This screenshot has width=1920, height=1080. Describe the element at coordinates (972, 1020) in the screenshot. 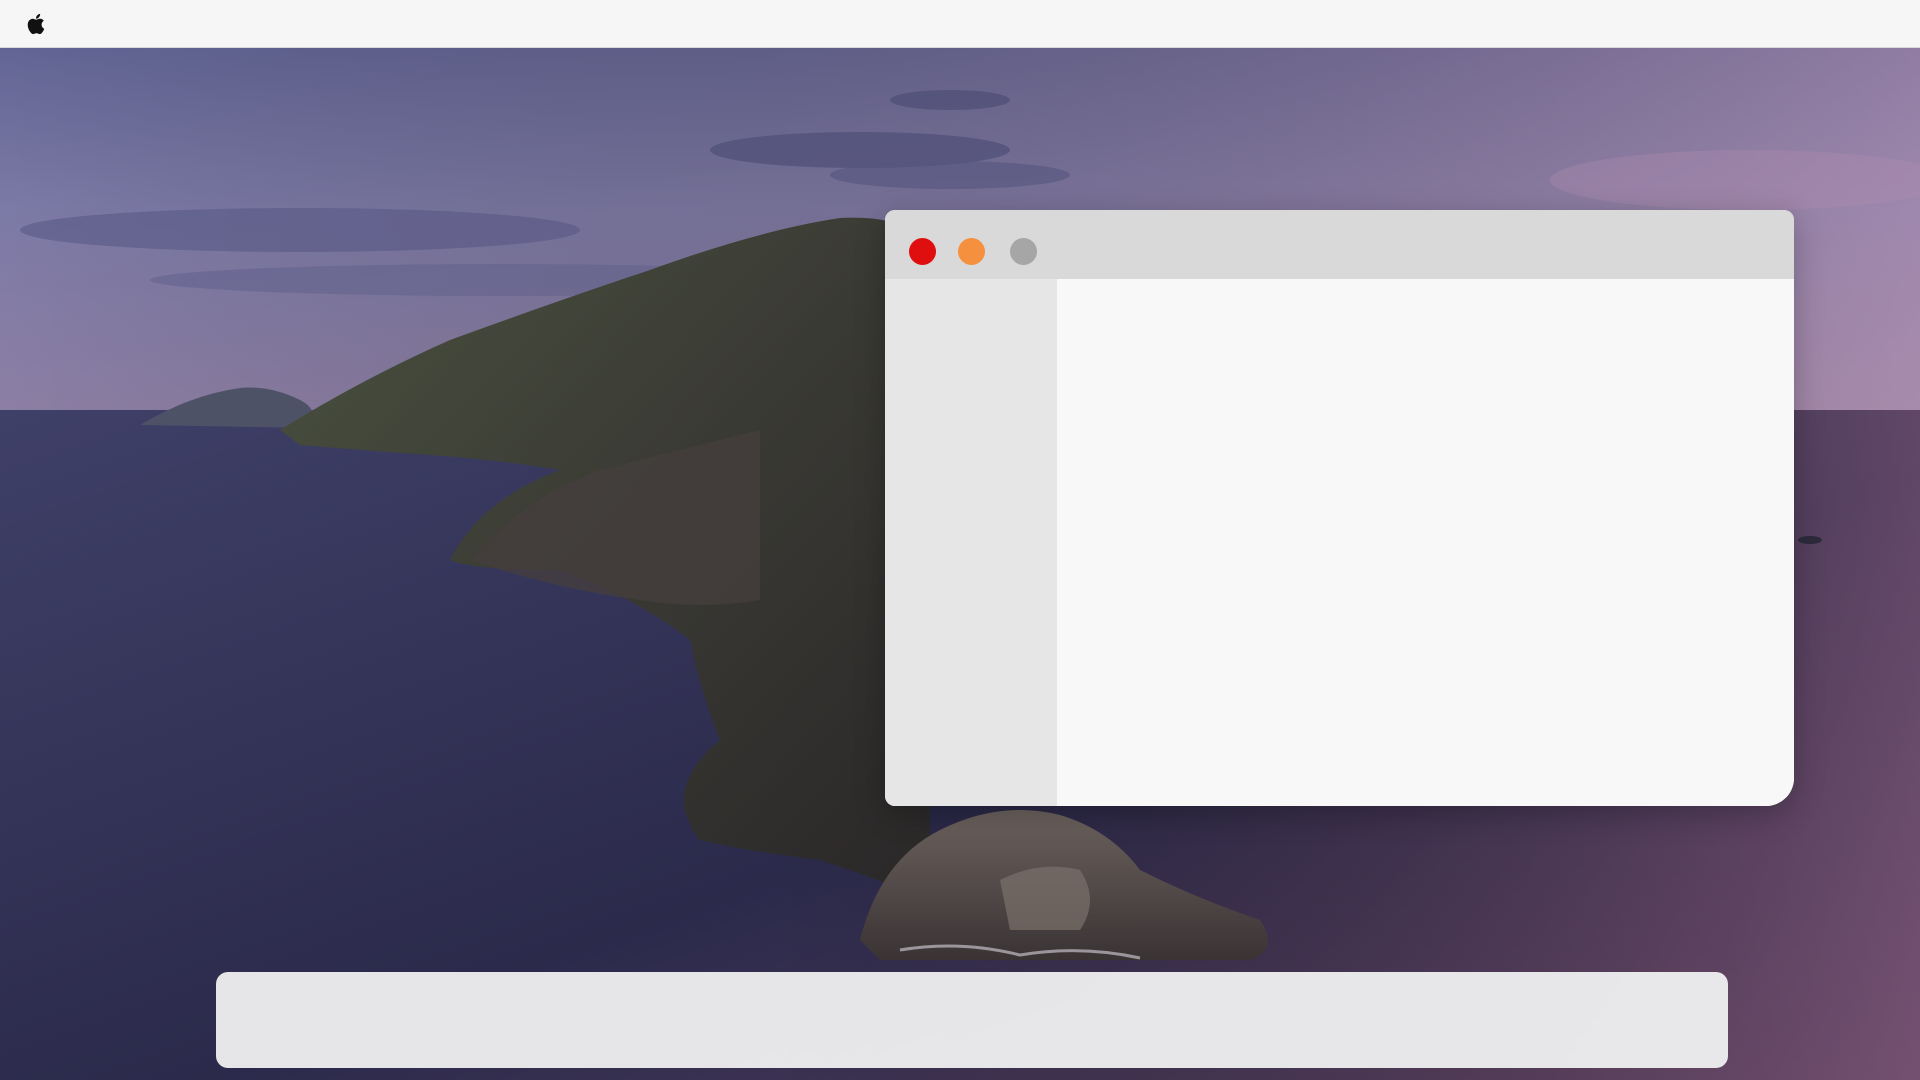

I see `dock` at that location.